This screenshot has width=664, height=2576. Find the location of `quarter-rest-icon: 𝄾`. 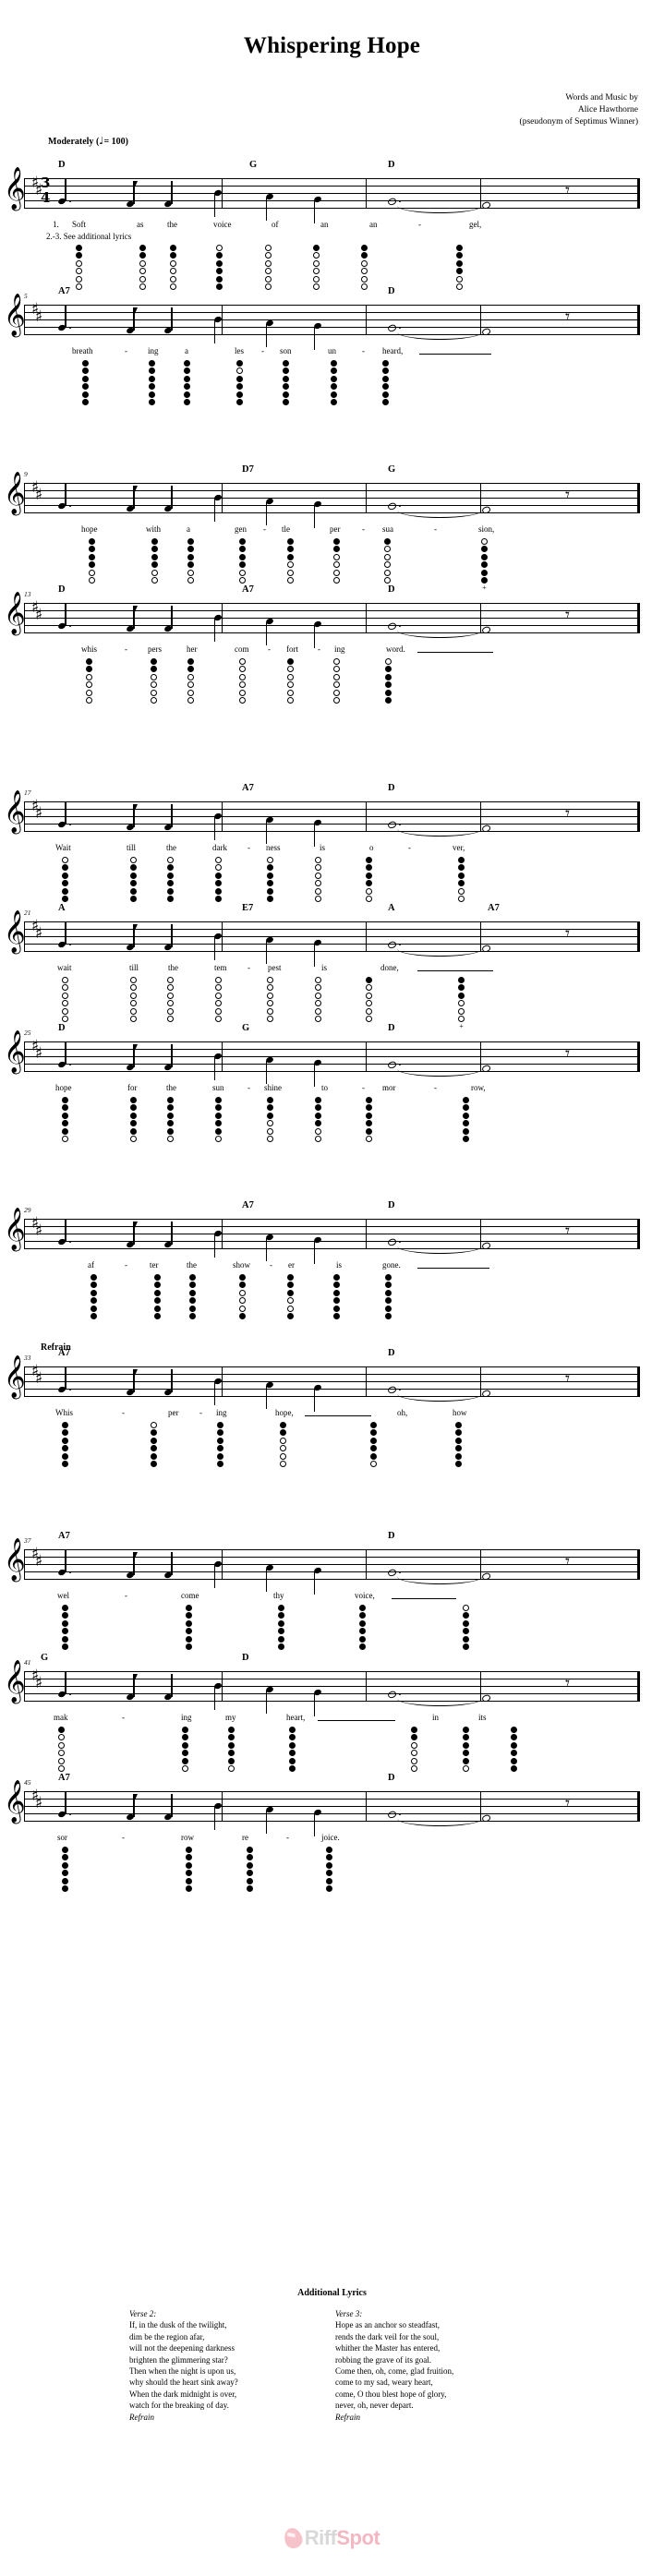

quarter-rest-icon: 𝄾 is located at coordinates (568, 615).